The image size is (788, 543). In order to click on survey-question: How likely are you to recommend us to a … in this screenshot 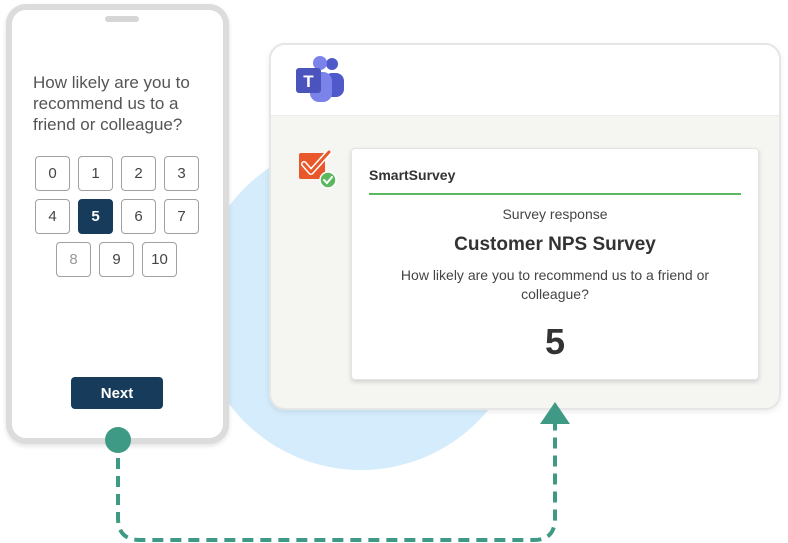, I will do `click(111, 103)`.